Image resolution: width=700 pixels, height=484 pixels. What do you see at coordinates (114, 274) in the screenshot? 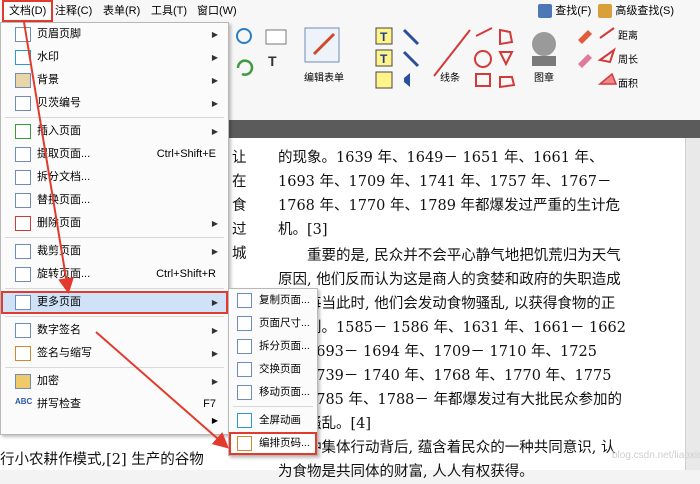
I see `menu-item-rotate-page: 旋转页面... Ctrl+Shift+R` at bounding box center [114, 274].